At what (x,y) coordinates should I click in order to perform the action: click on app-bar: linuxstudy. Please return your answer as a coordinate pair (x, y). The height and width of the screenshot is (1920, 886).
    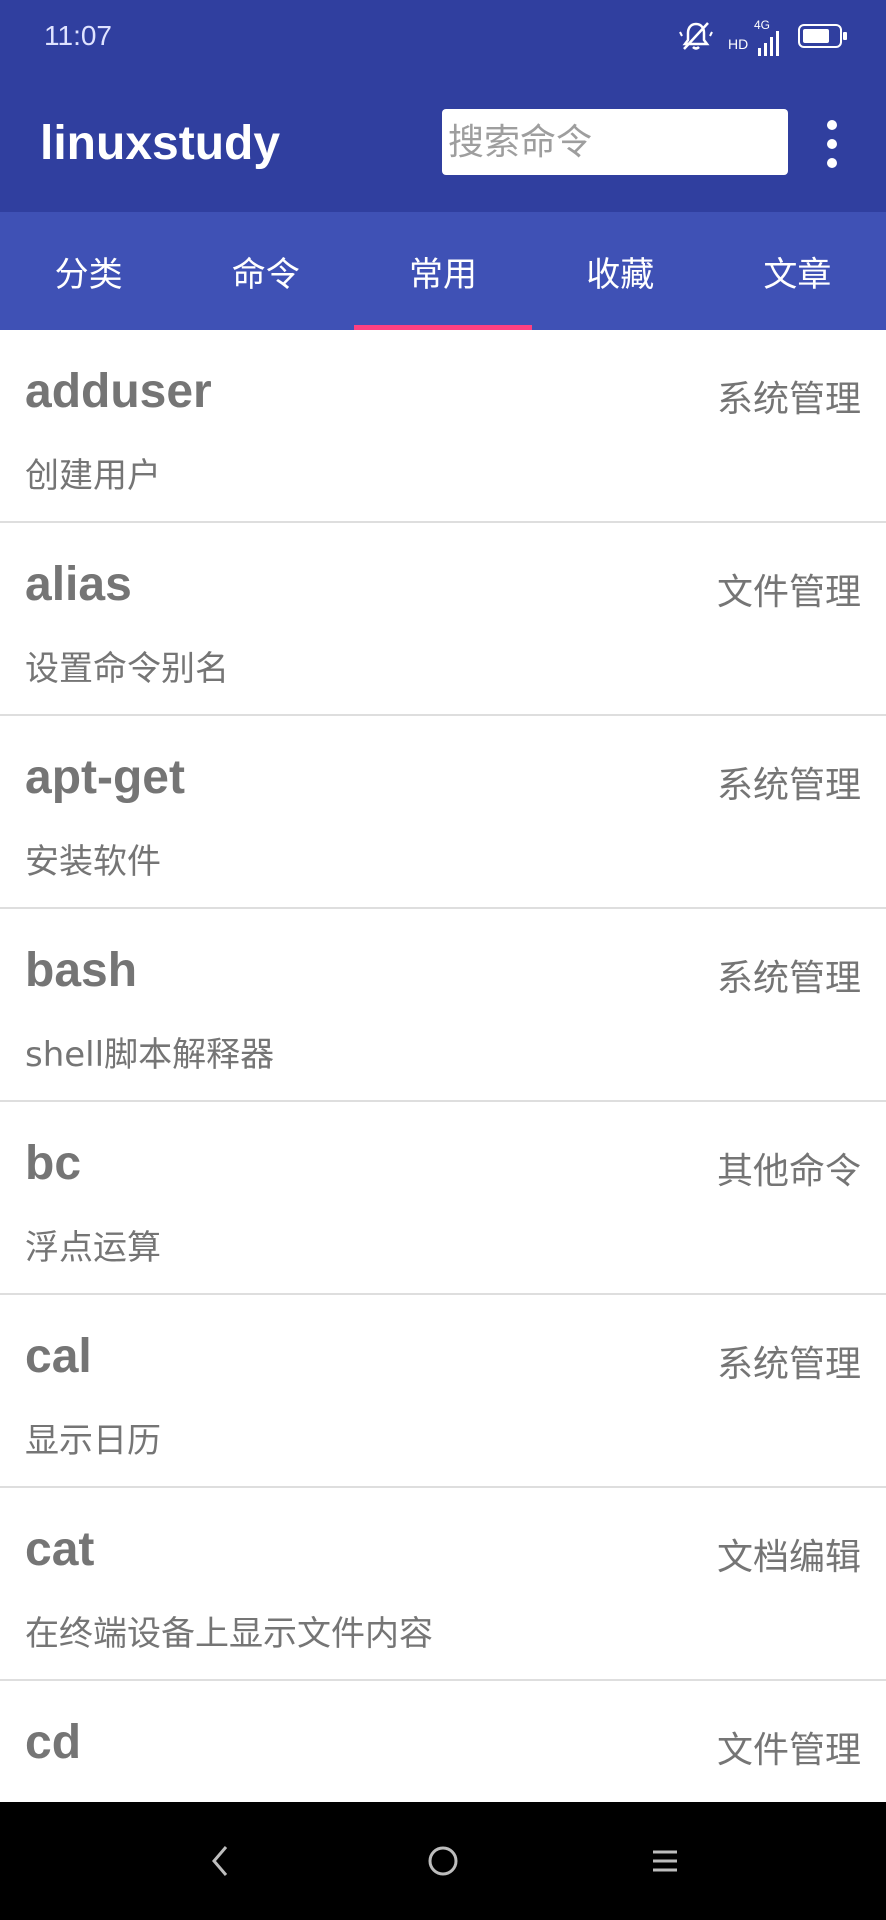
    Looking at the image, I should click on (443, 143).